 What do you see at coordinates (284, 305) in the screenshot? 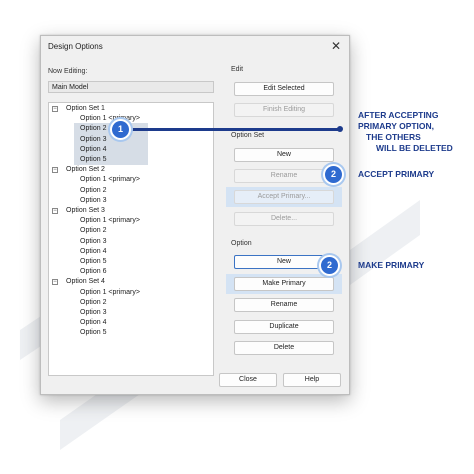
I see `option-rename-button: Rename` at bounding box center [284, 305].